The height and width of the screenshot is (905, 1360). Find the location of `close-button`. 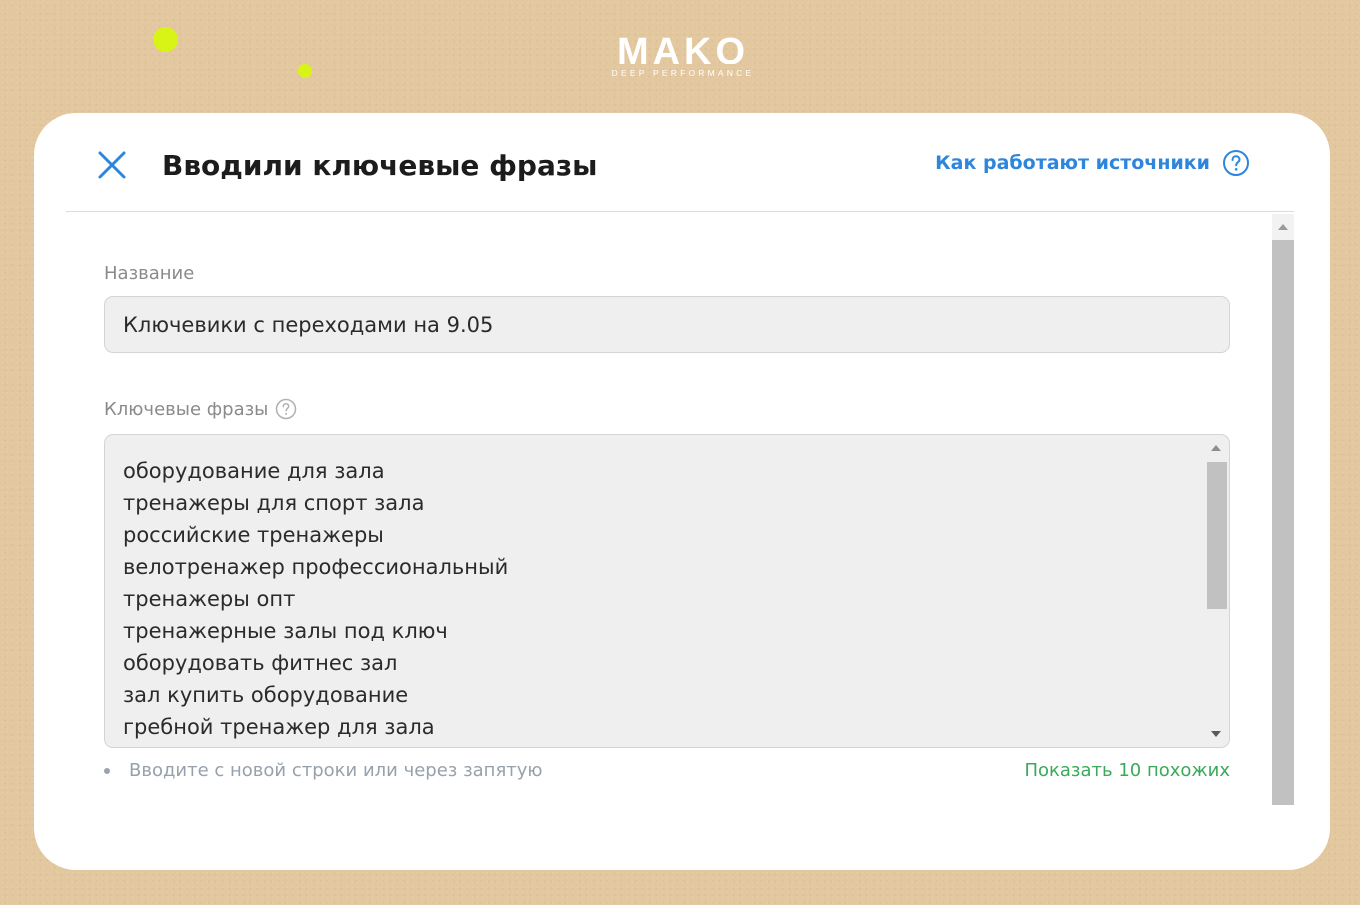

close-button is located at coordinates (112, 165).